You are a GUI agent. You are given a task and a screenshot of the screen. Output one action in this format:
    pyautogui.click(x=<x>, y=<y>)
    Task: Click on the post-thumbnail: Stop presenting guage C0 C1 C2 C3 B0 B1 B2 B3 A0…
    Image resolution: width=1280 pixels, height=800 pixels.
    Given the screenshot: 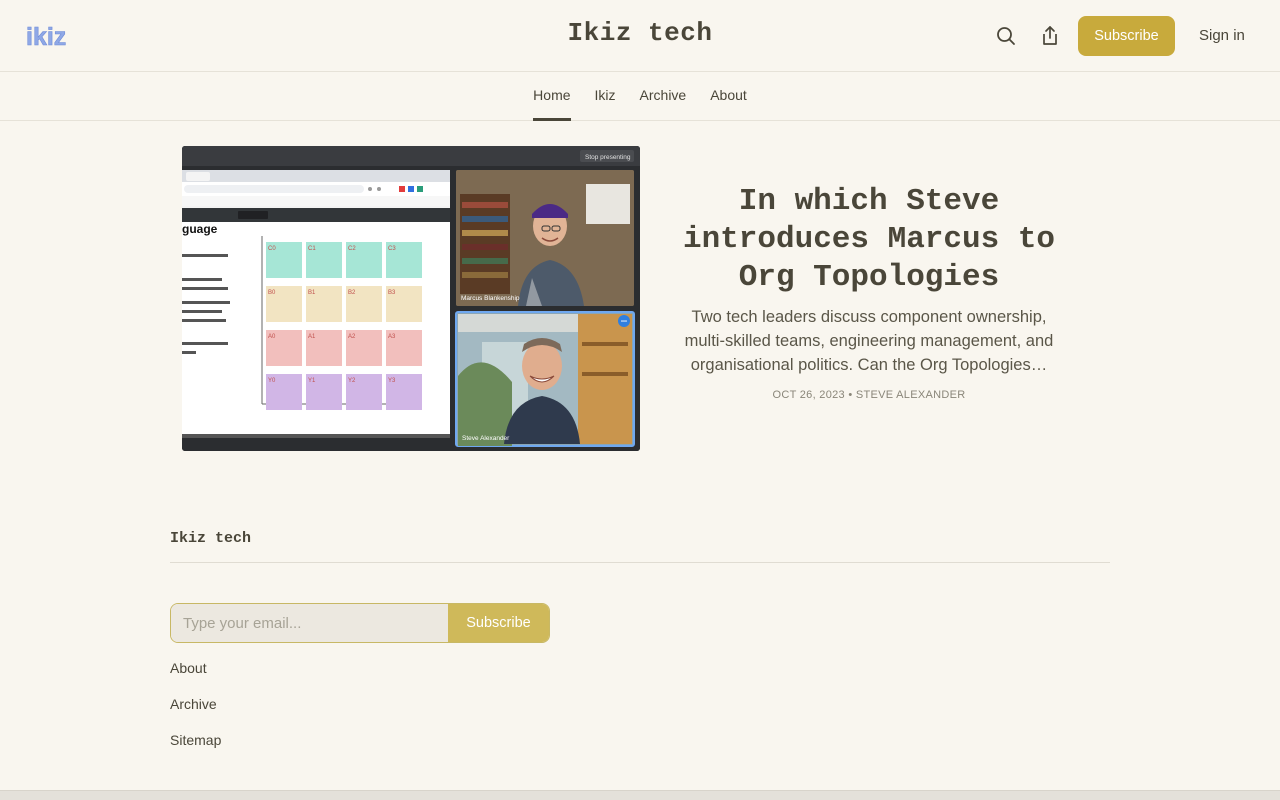 What is the action you would take?
    pyautogui.click(x=411, y=298)
    